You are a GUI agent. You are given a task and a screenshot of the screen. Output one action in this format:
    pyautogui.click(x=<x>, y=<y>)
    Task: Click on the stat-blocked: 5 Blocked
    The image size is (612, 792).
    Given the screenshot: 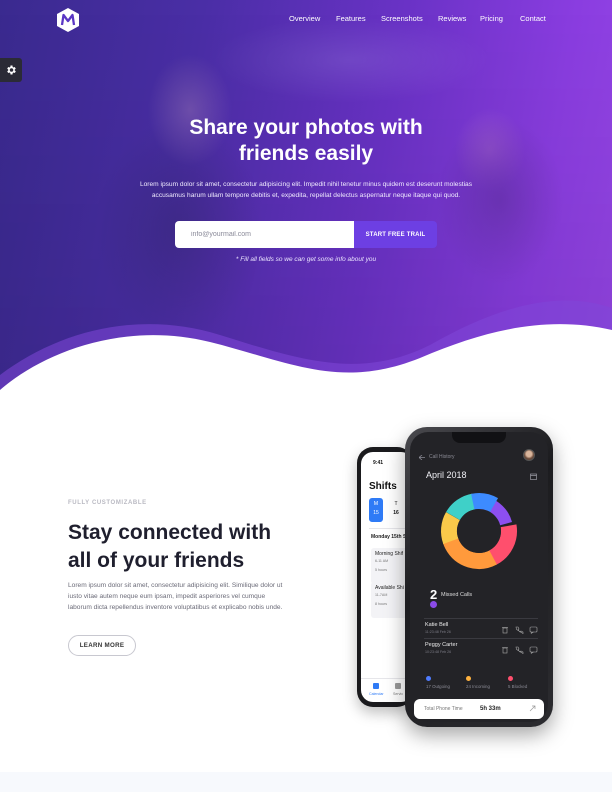 What is the action you would take?
    pyautogui.click(x=518, y=682)
    